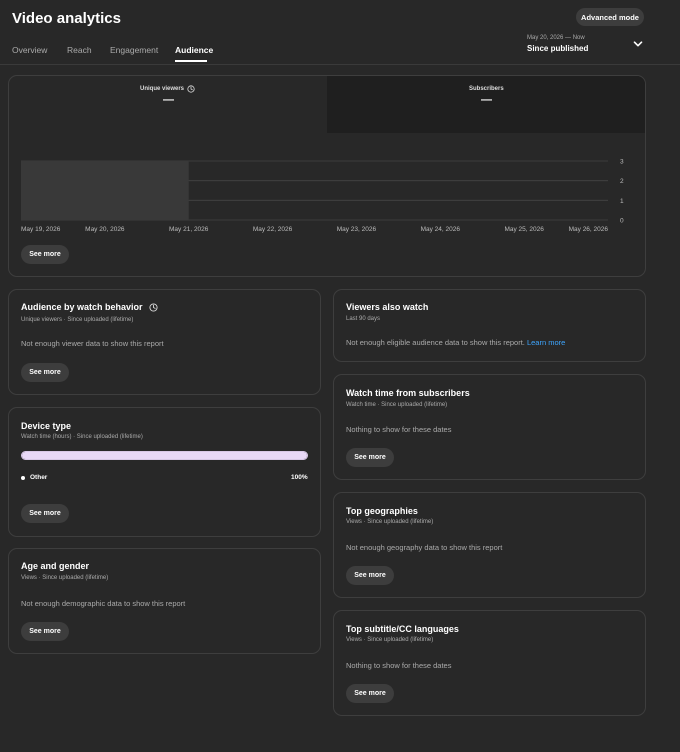 The width and height of the screenshot is (680, 752). What do you see at coordinates (45, 631) in the screenshot?
I see `age-gender-see-more-button: See more` at bounding box center [45, 631].